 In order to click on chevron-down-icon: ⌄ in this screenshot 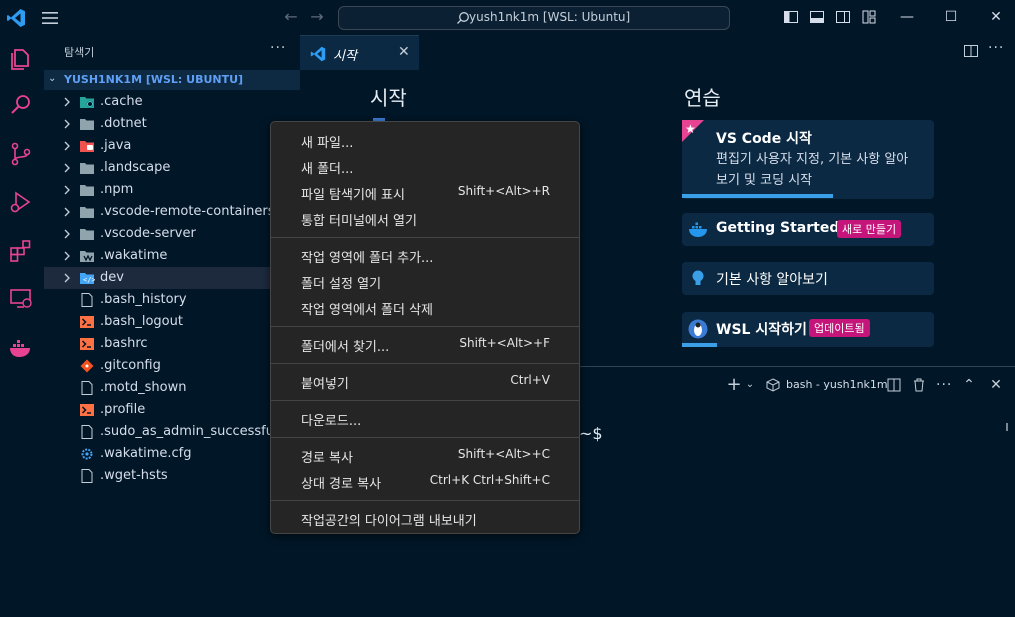, I will do `click(750, 385)`.